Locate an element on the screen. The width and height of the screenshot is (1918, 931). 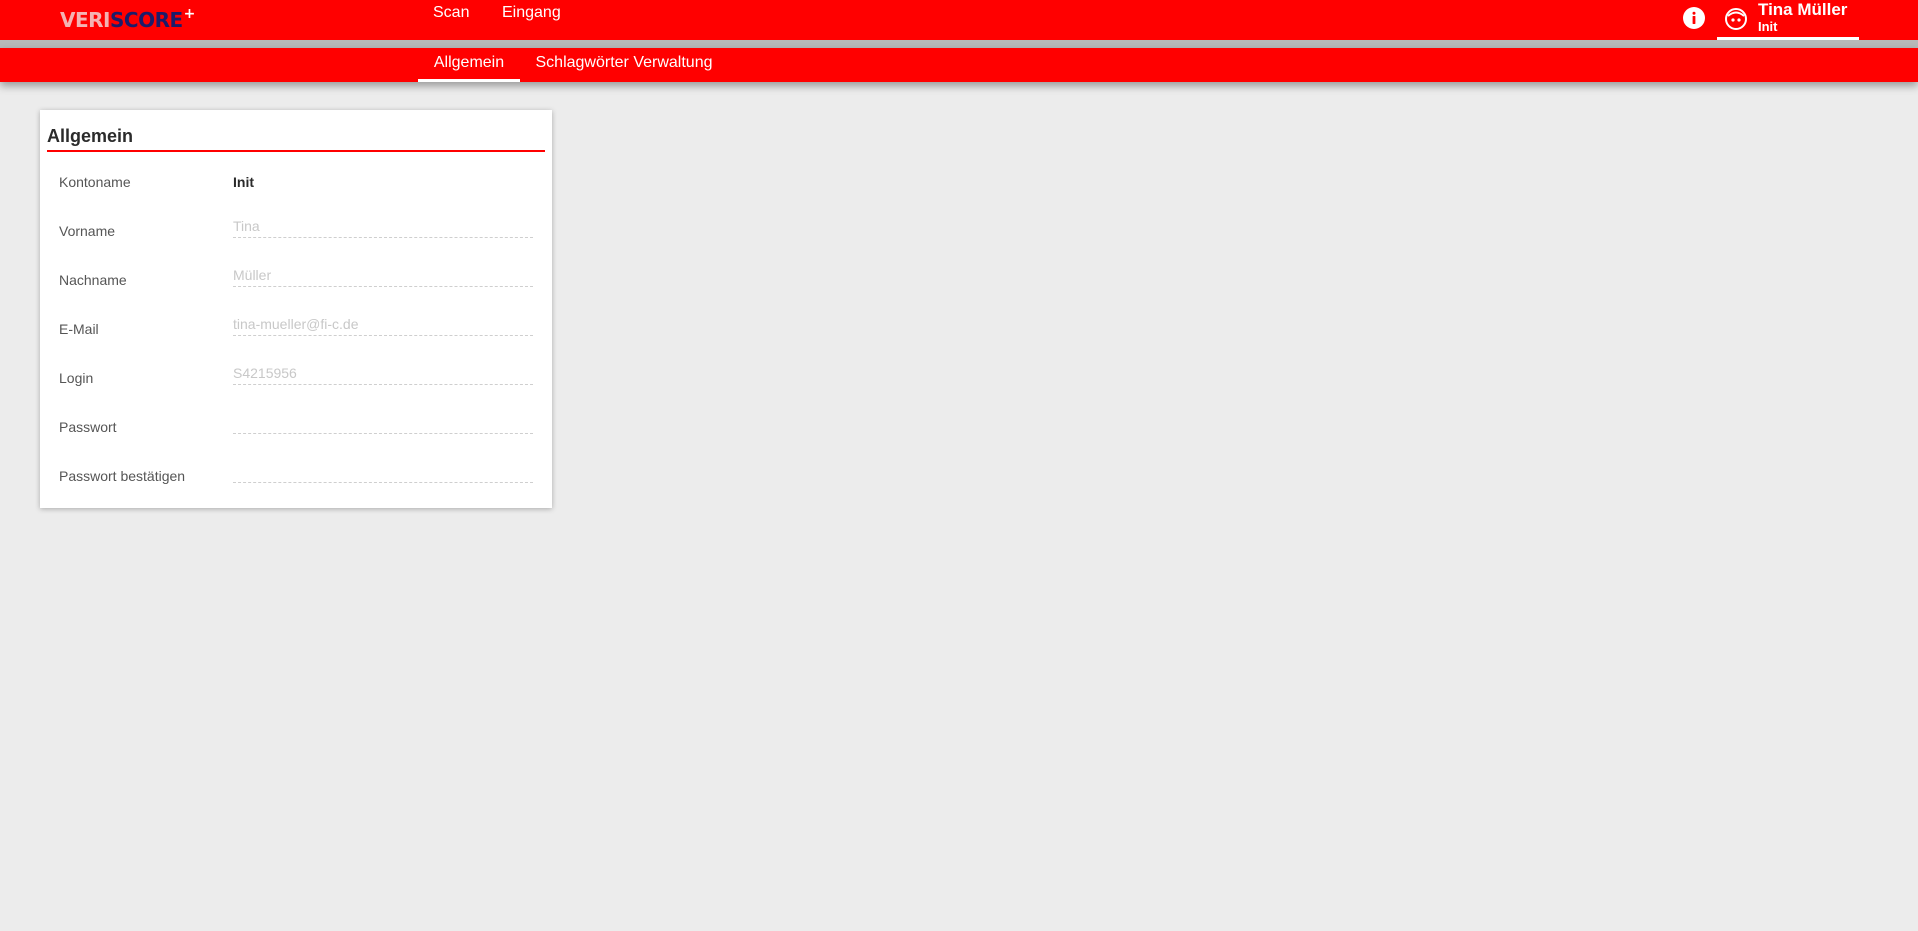
nav-item-eingang: Eingang is located at coordinates (531, 13).